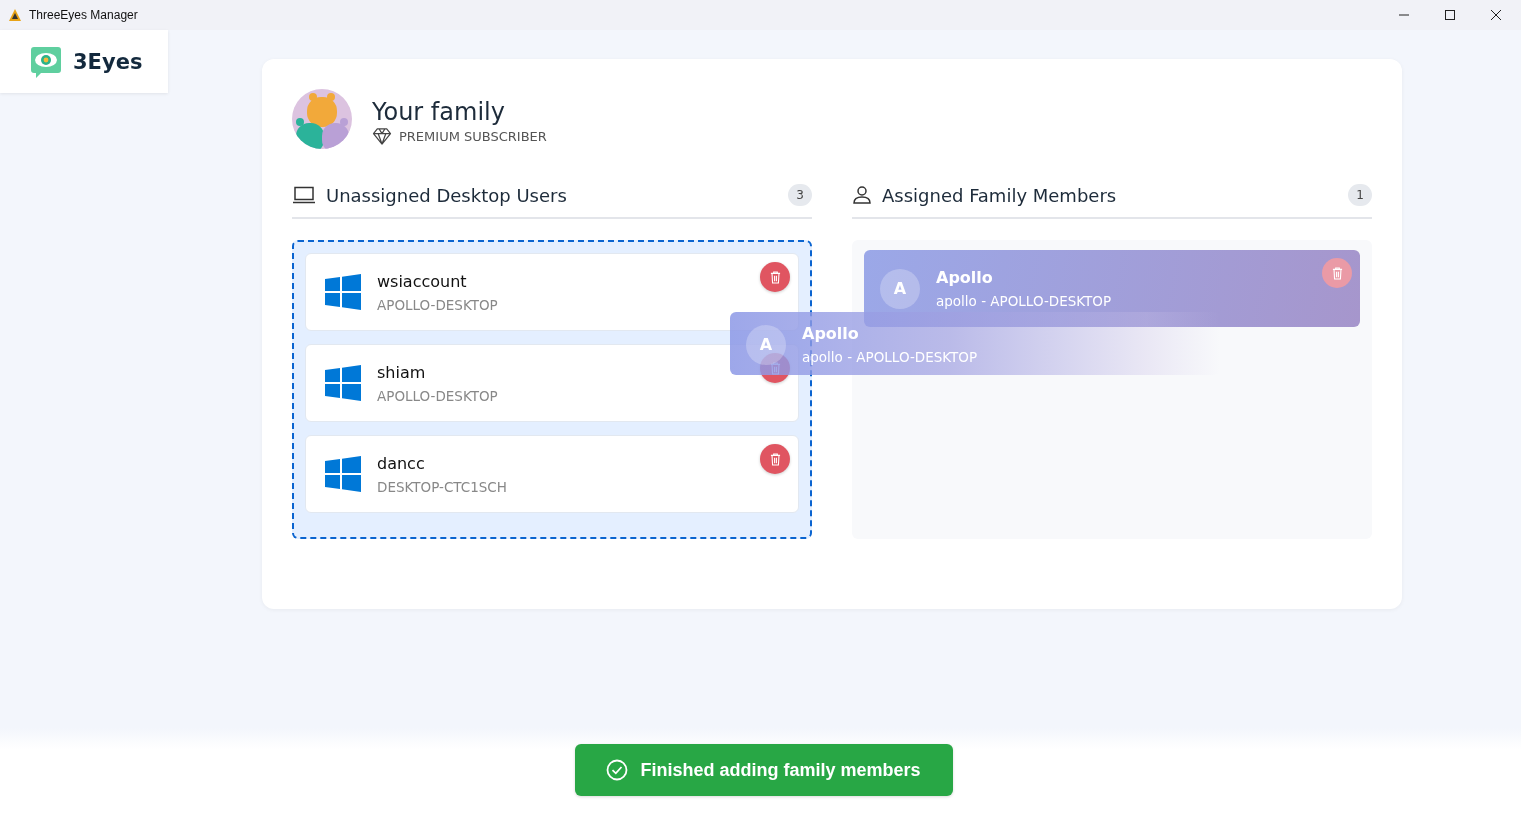  What do you see at coordinates (108, 61) in the screenshot?
I see `app-name: 3Eyes` at bounding box center [108, 61].